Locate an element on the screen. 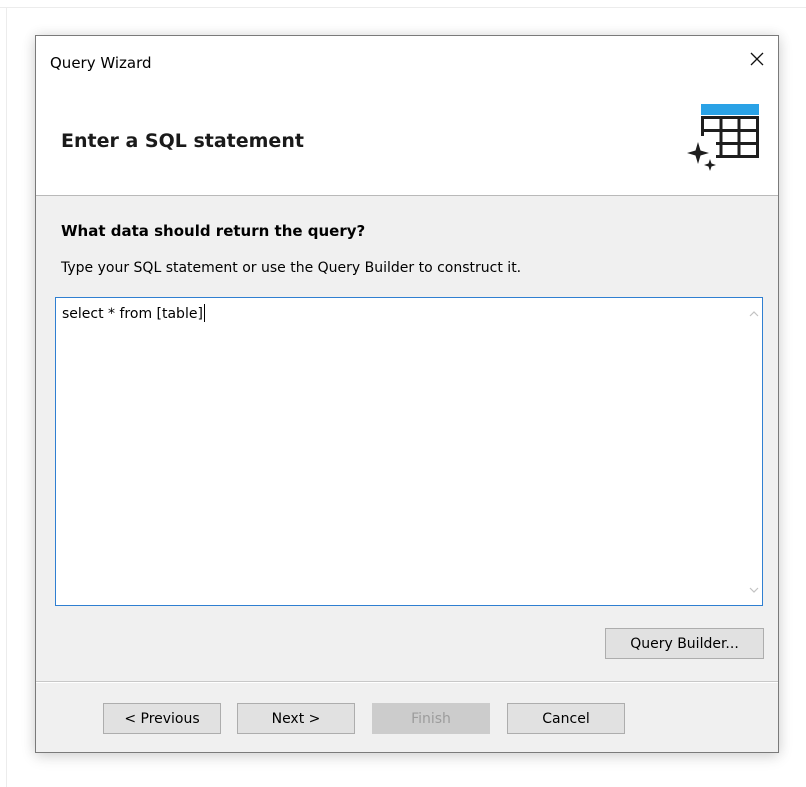  sql-editor-content: select * from [table] is located at coordinates (133, 313).